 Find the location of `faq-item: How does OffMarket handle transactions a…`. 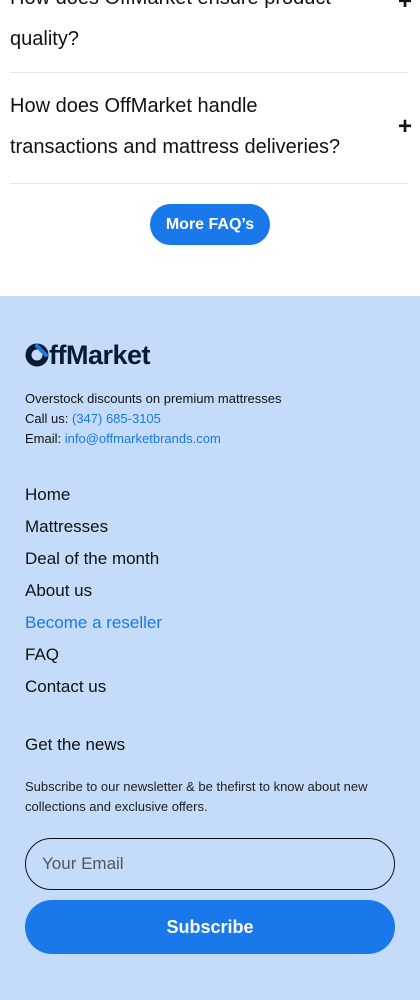

faq-item: How does OffMarket handle transactions a… is located at coordinates (211, 128).